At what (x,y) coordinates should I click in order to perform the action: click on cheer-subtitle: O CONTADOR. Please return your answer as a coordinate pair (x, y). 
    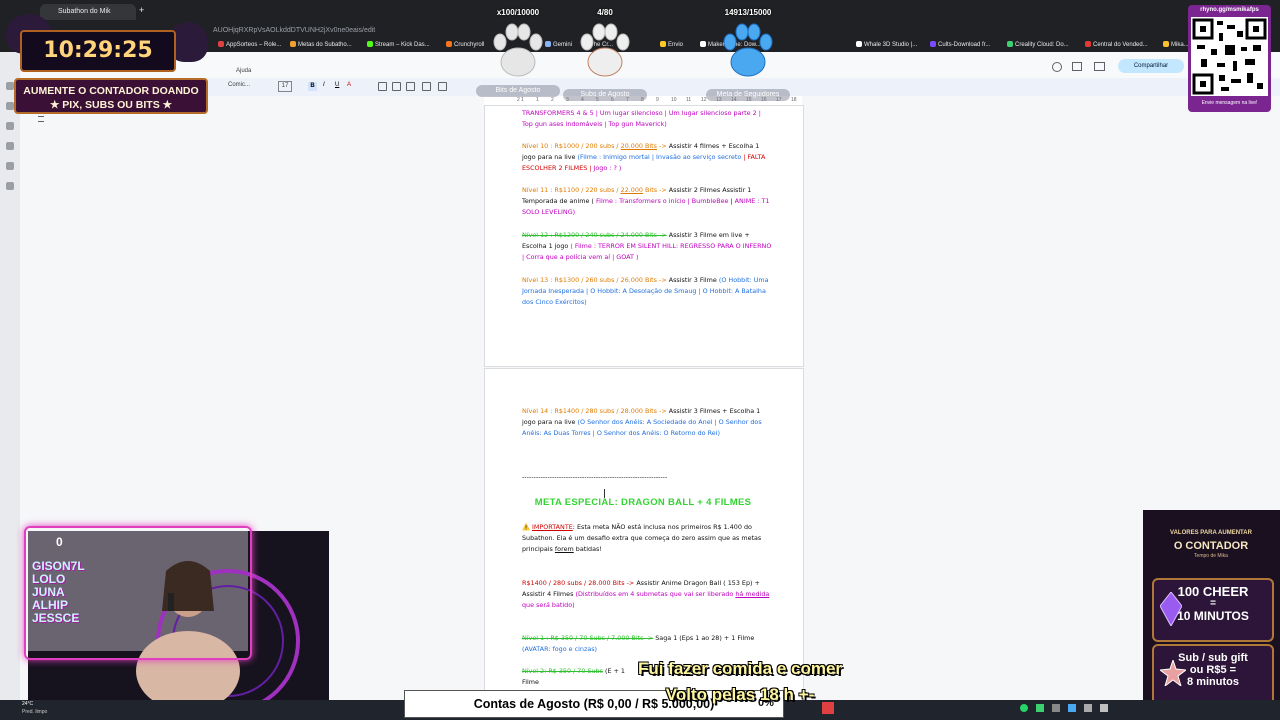
    Looking at the image, I should click on (1211, 546).